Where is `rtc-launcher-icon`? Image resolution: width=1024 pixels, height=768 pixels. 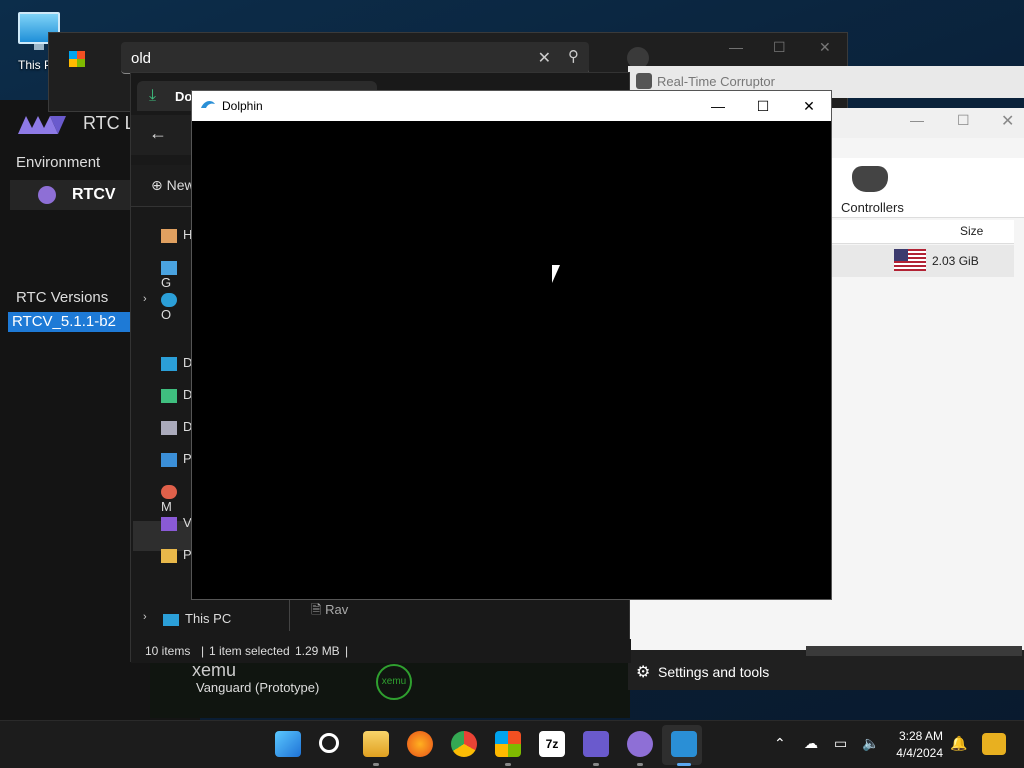
rtc-launcher-icon is located at coordinates (596, 744).